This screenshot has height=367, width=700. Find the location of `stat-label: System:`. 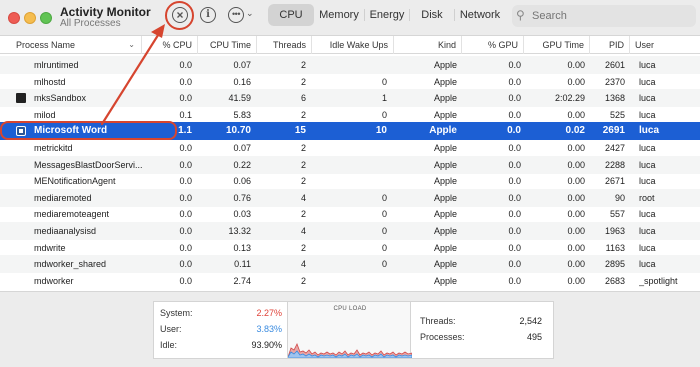

stat-label: System: is located at coordinates (176, 313).